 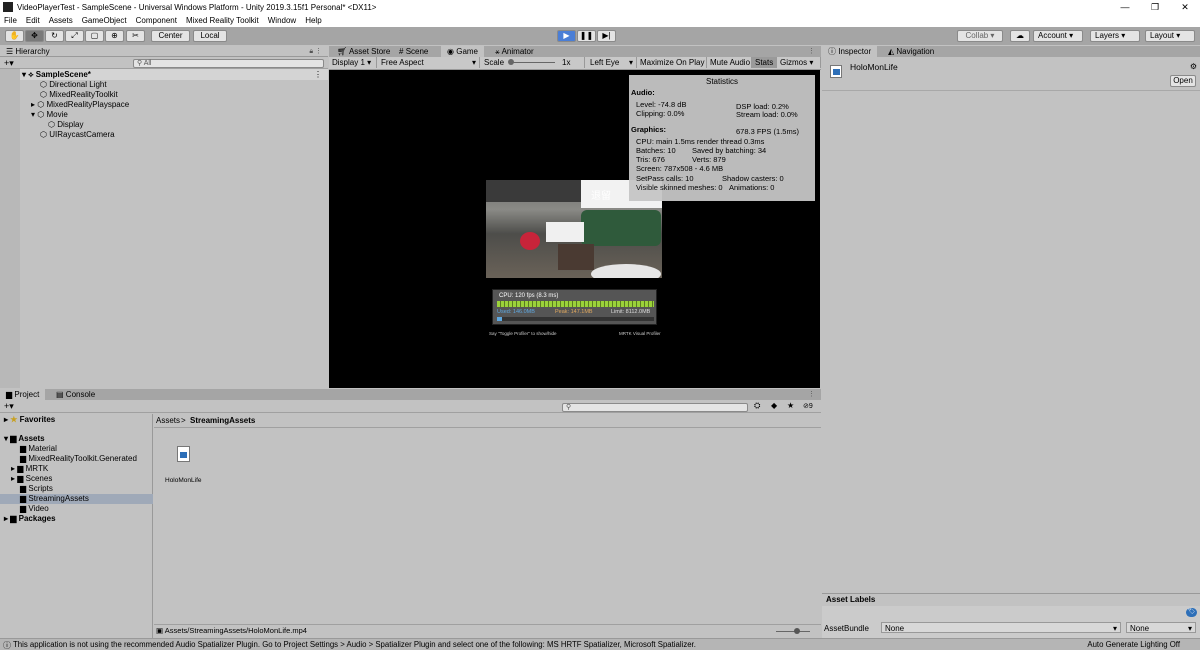 I want to click on stats-fps: 678.3 FPS (1.5ms), so click(x=767, y=131).